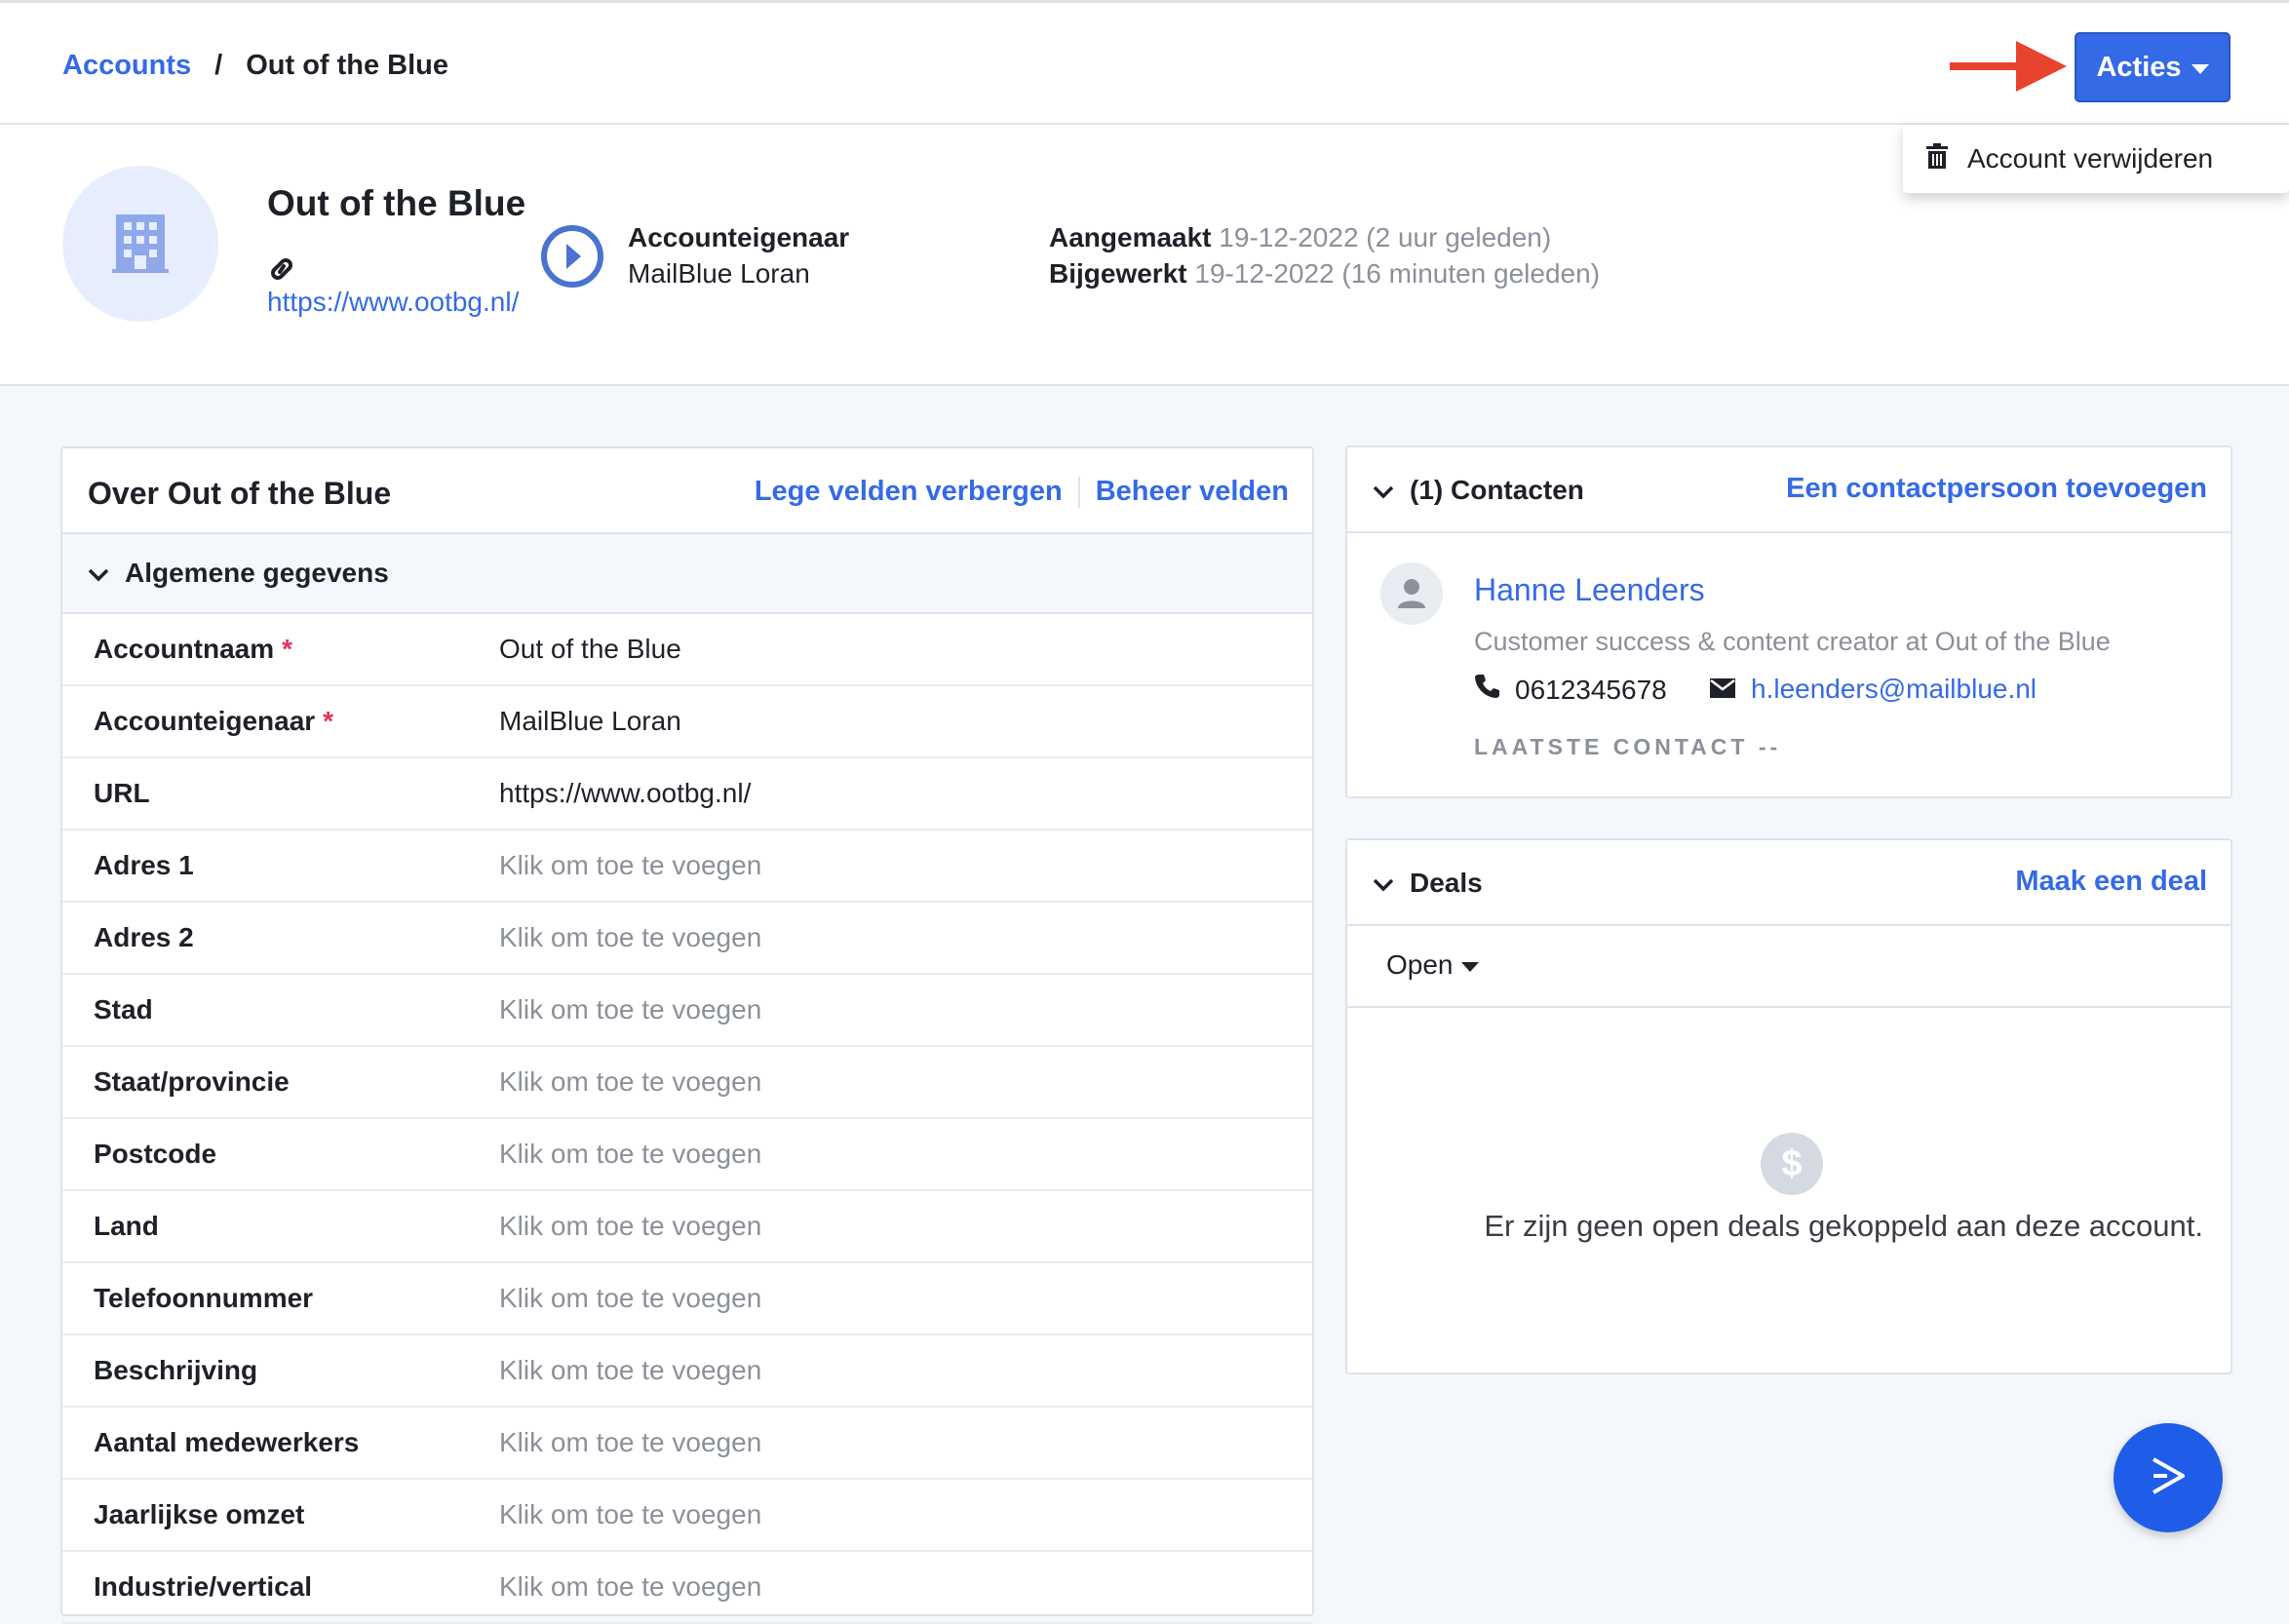 The height and width of the screenshot is (1624, 2289). I want to click on acties-button: Acties, so click(2153, 67).